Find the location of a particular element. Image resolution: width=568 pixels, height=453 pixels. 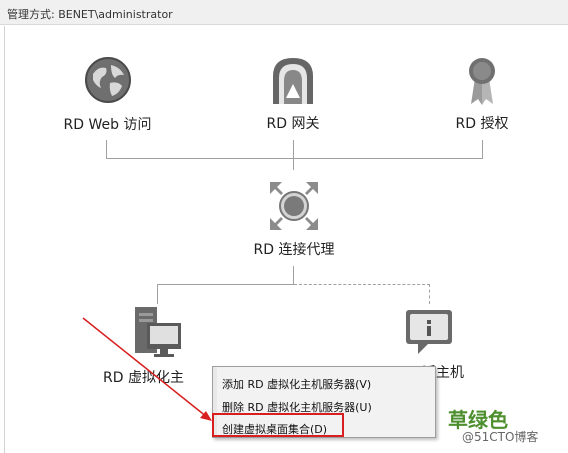

node-label: RD 网关 is located at coordinates (293, 124).